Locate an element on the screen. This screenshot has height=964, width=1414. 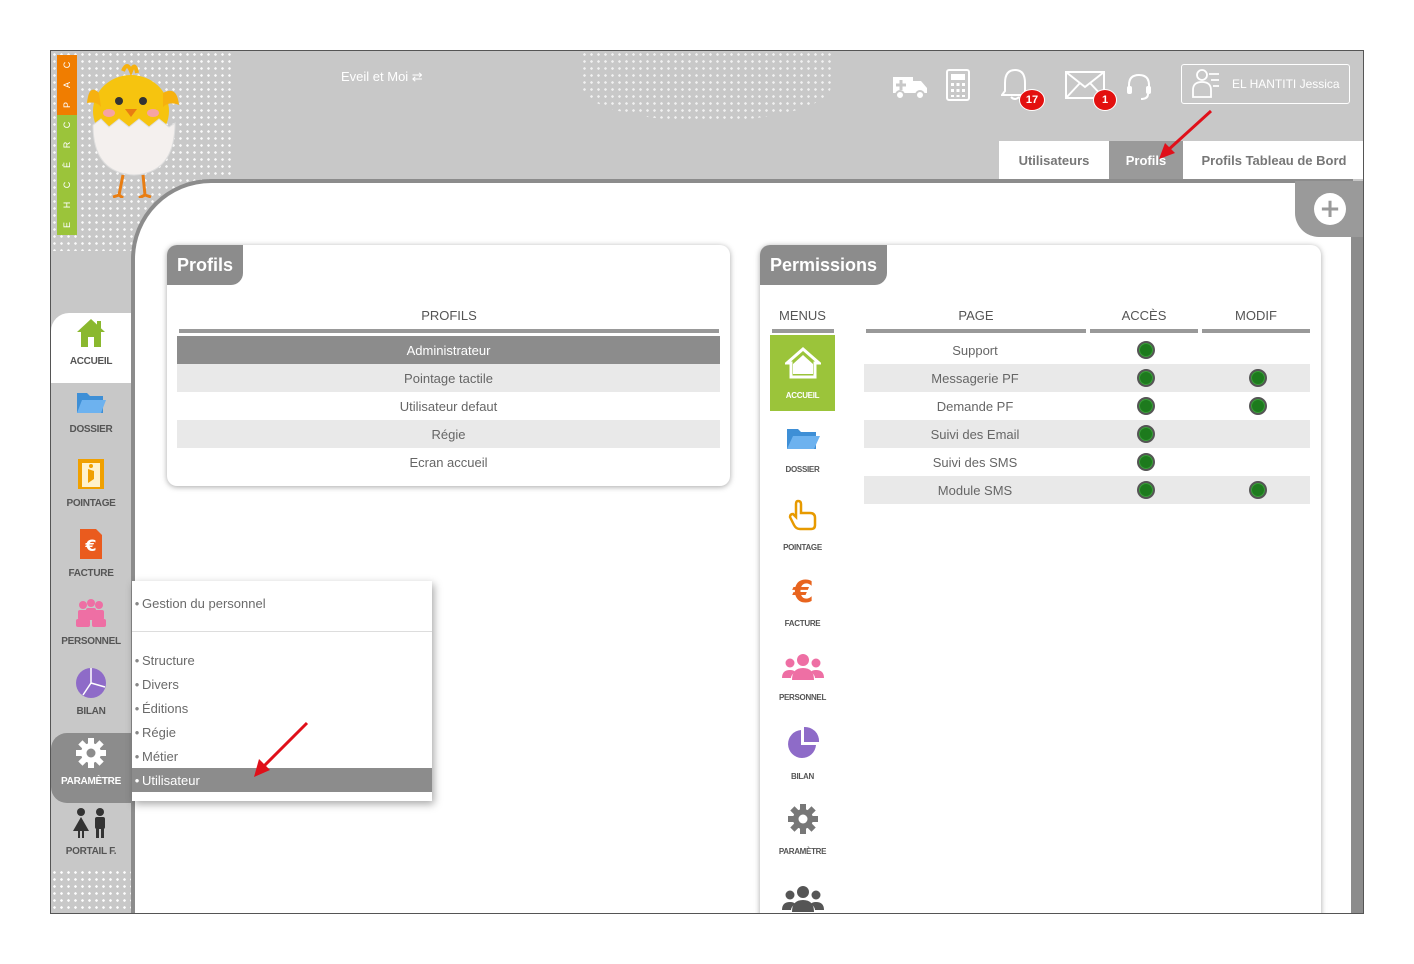
sidebar-item-label: DOSSIER is located at coordinates (91, 429).